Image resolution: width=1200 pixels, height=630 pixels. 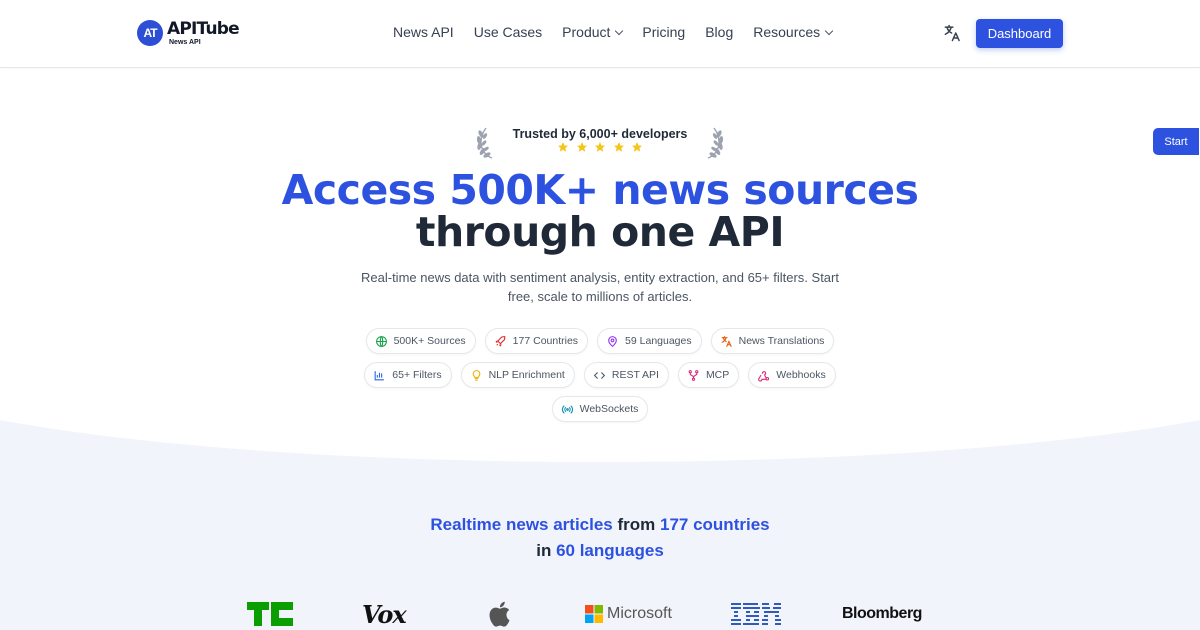 What do you see at coordinates (663, 32) in the screenshot?
I see `nav-item-pricing: Pricing` at bounding box center [663, 32].